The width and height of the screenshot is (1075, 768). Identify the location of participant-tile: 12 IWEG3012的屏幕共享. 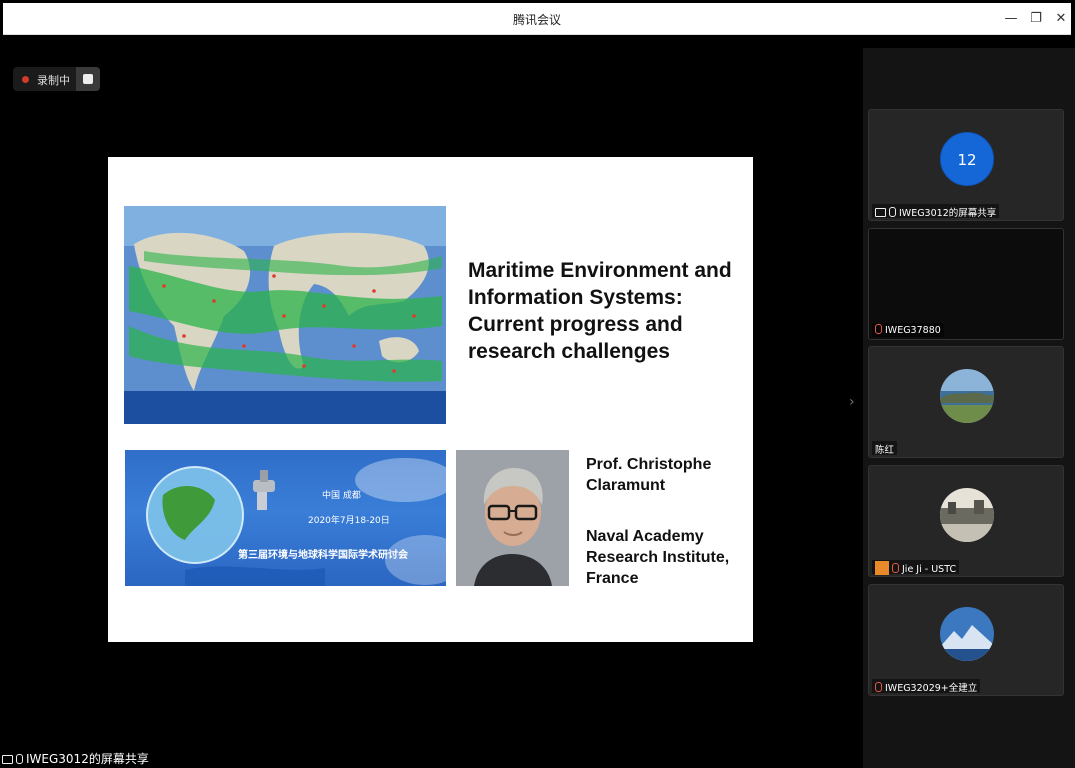
(966, 165).